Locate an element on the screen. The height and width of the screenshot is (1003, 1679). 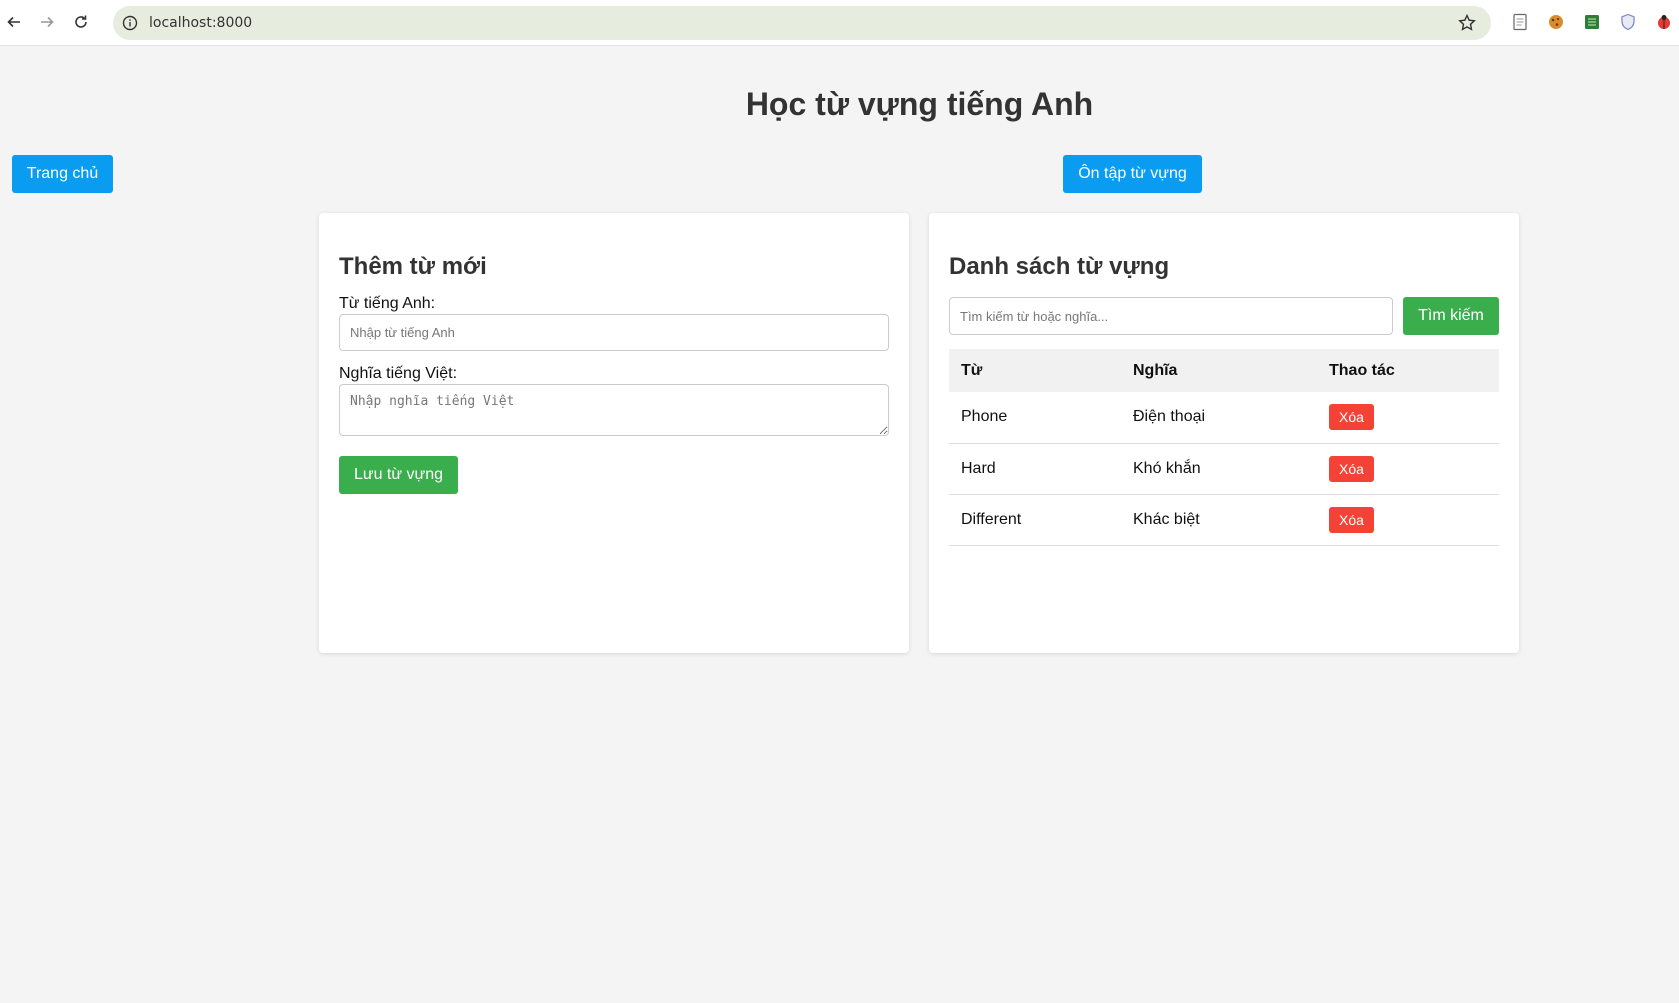
word-cell: Phone is located at coordinates (1035, 418).